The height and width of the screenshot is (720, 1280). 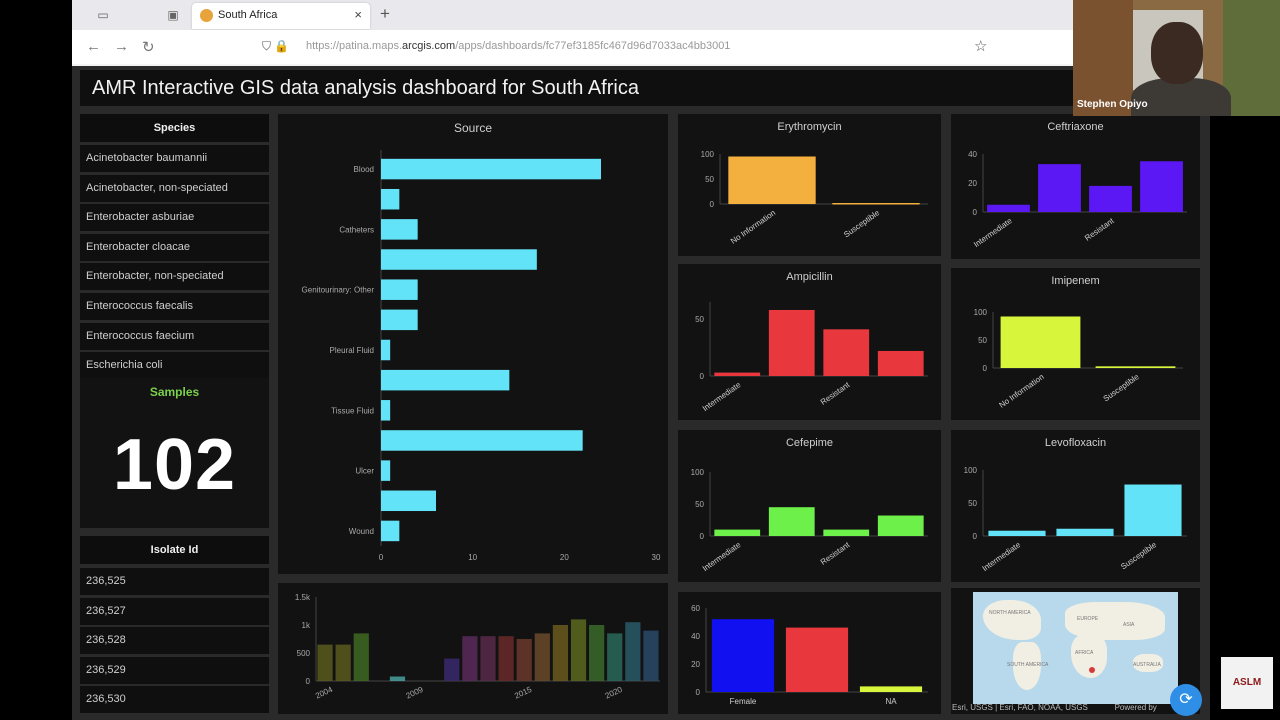 I want to click on sex-chart: 0 20 40 60 Female NA, so click(x=809, y=653).